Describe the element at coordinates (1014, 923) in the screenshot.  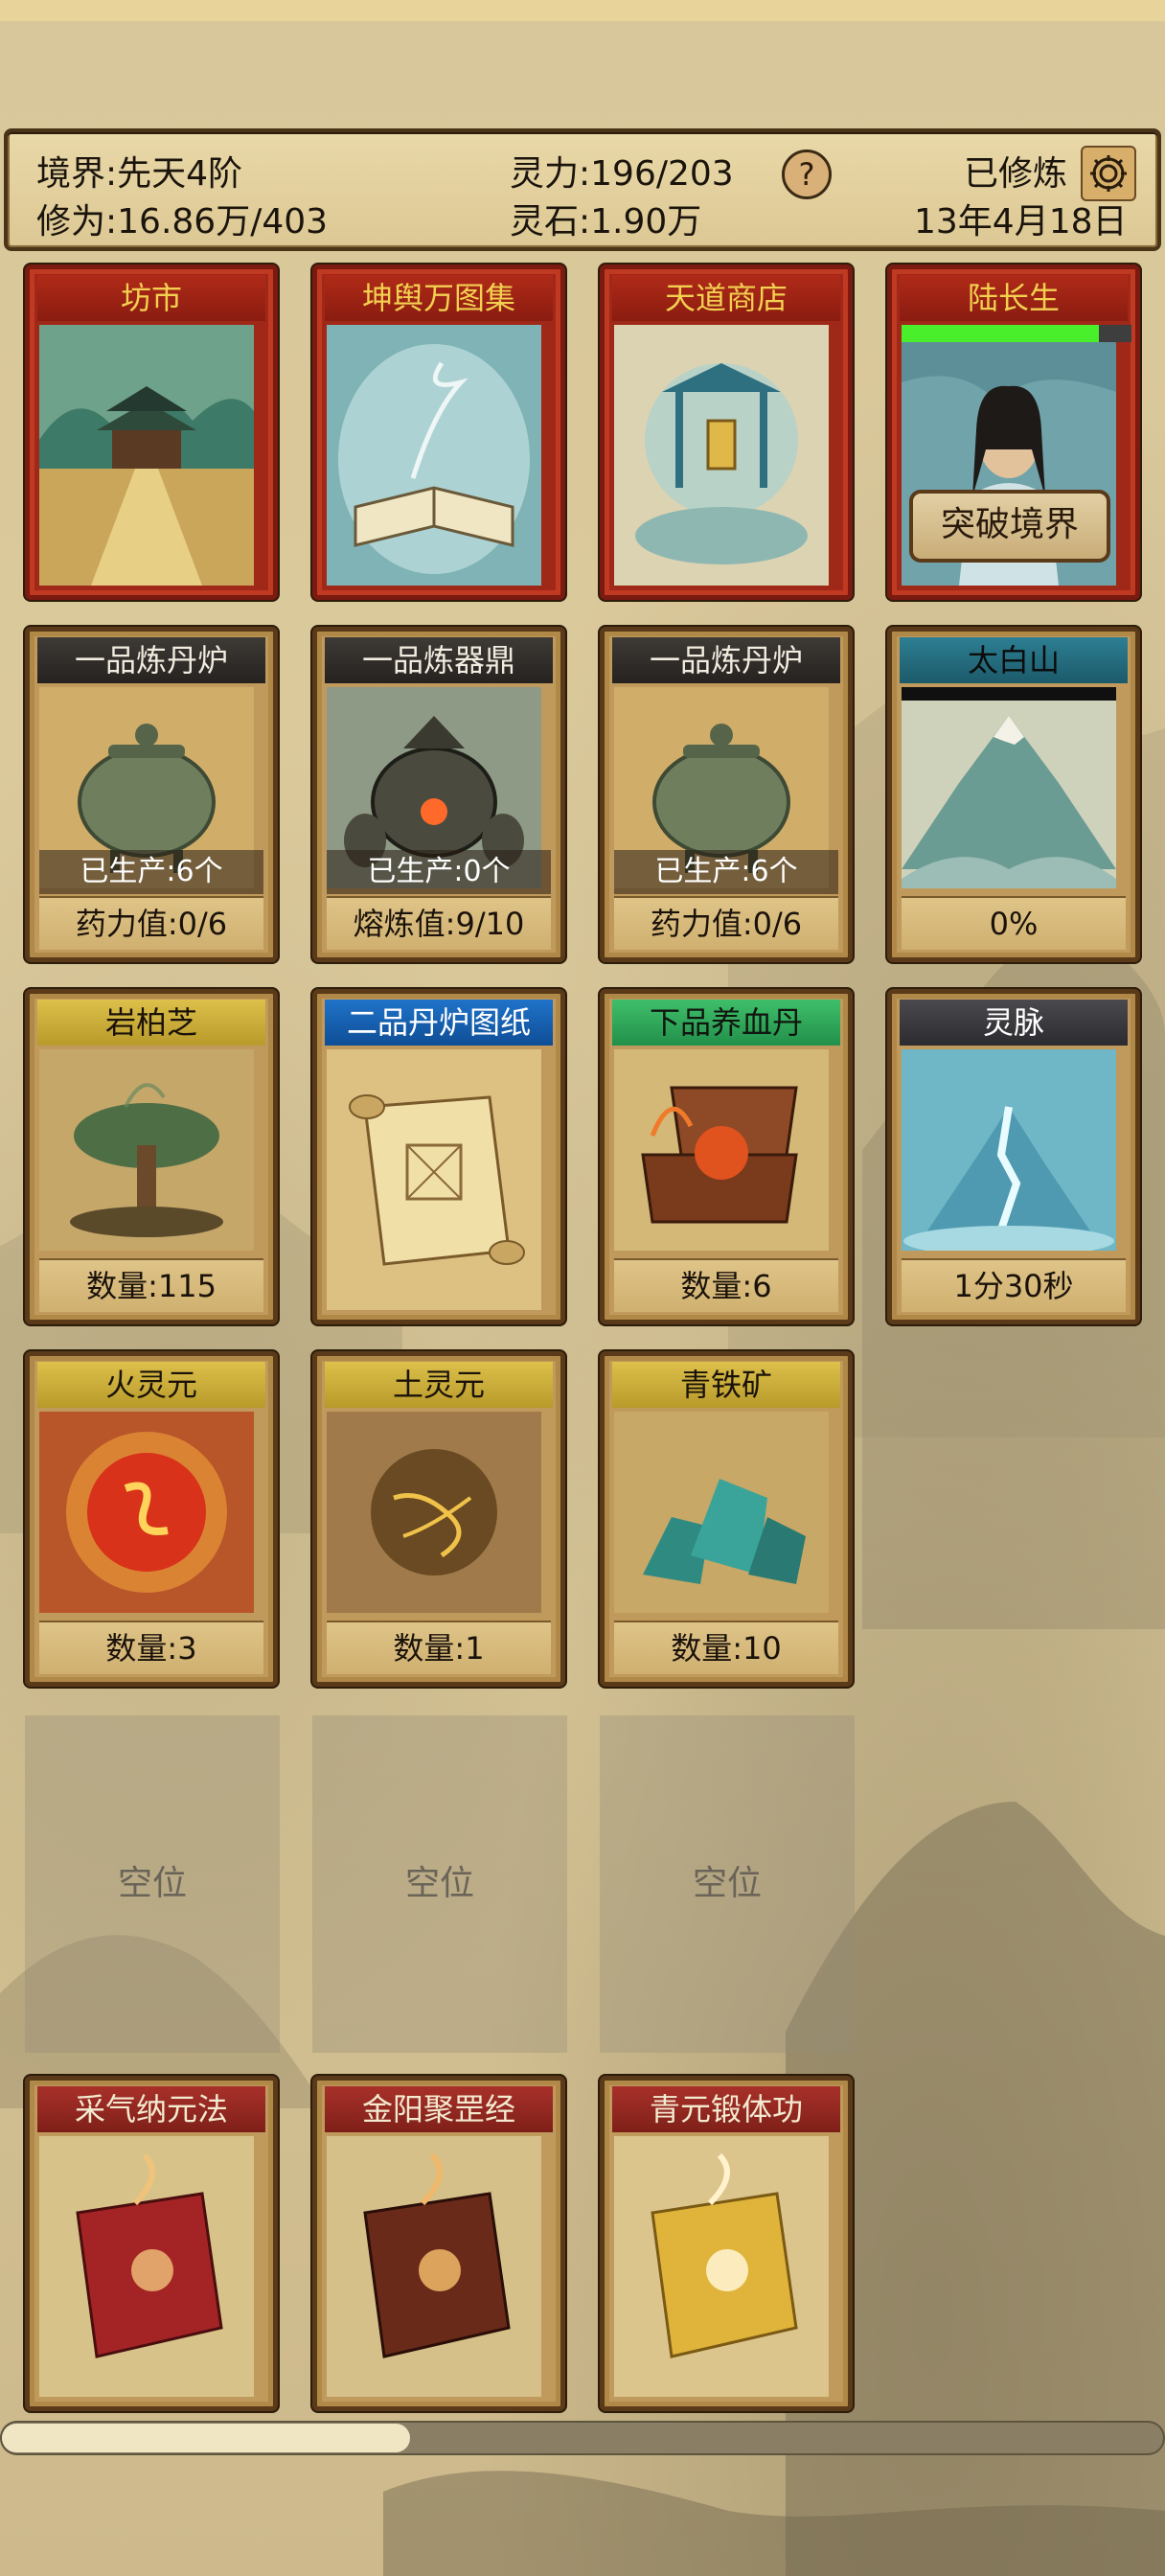
I see `card-footer: 0%` at that location.